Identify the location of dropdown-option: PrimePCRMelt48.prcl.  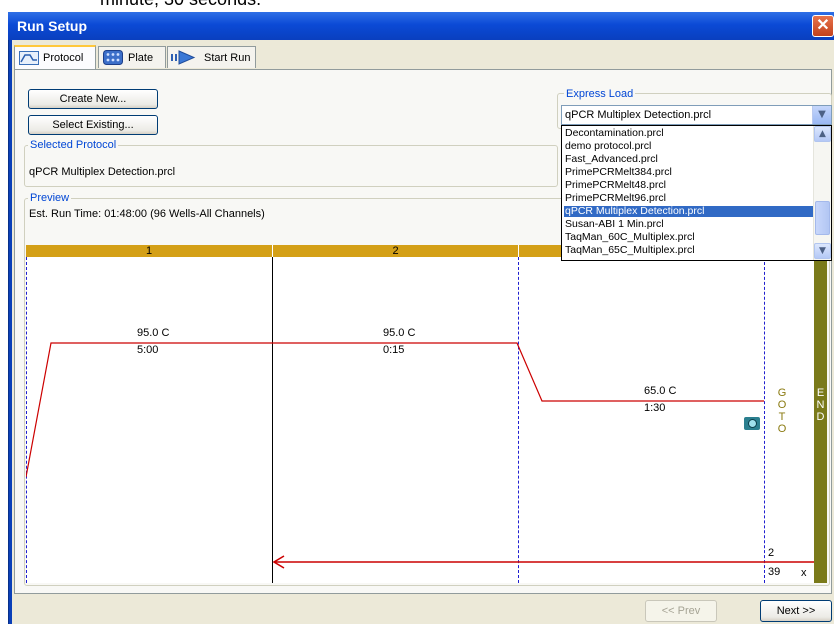
(689, 185).